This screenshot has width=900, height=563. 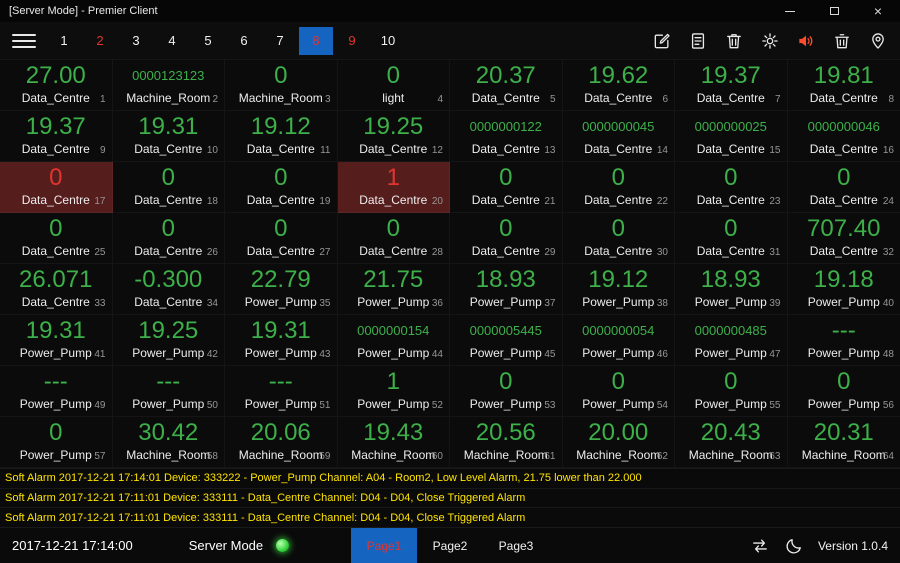 What do you see at coordinates (618, 279) in the screenshot?
I see `cell-value: 19.12` at bounding box center [618, 279].